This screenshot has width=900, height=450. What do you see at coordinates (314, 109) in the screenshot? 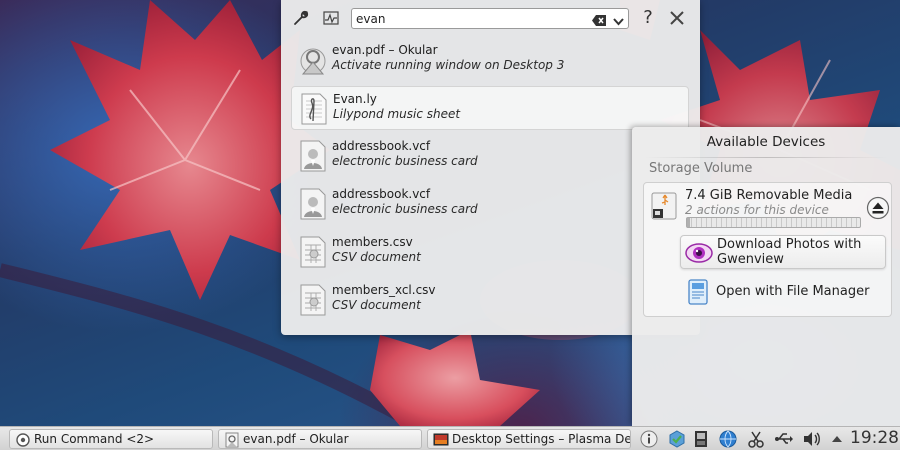
I see `music-sheet-icon` at bounding box center [314, 109].